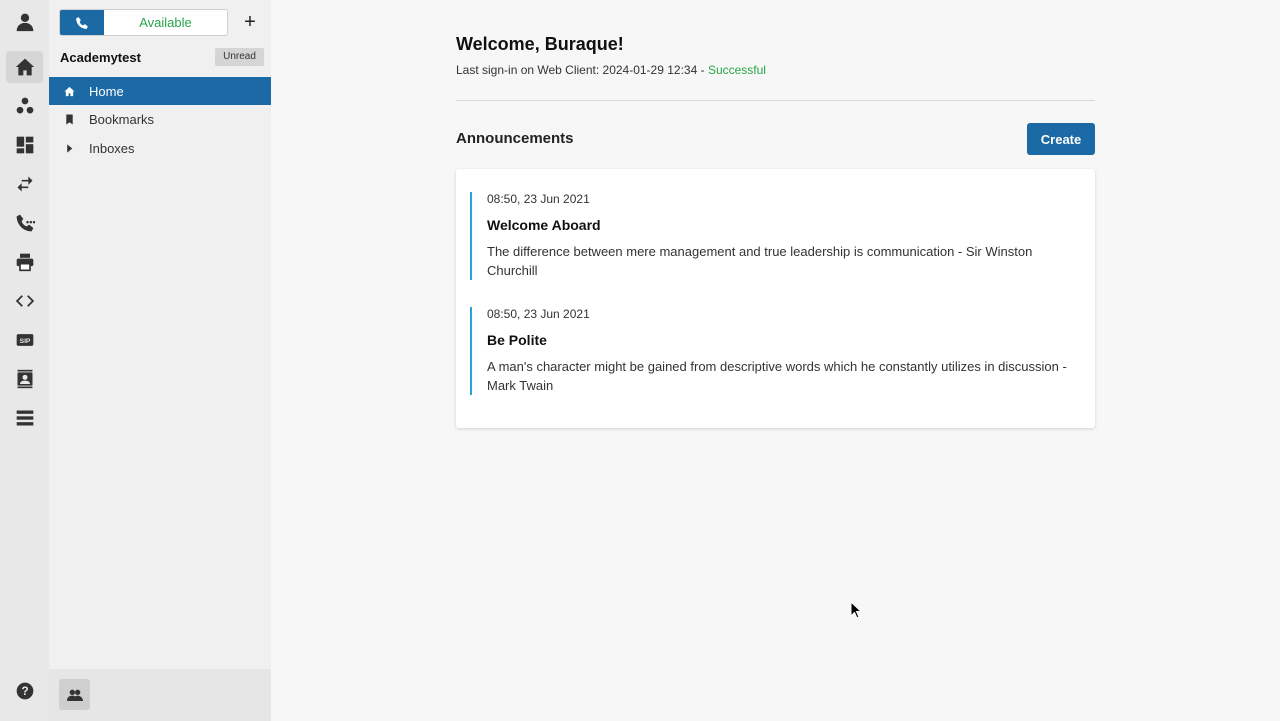 Image resolution: width=1280 pixels, height=721 pixels. I want to click on divider, so click(775, 100).